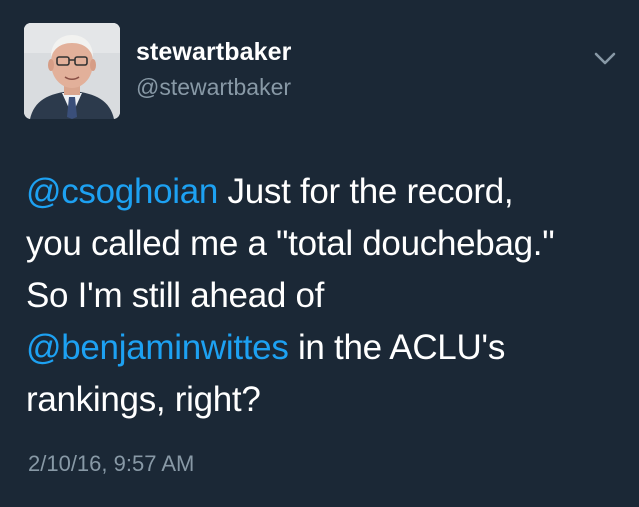  Describe the element at coordinates (122, 191) in the screenshot. I see `mention-link: @csoghoian` at that location.